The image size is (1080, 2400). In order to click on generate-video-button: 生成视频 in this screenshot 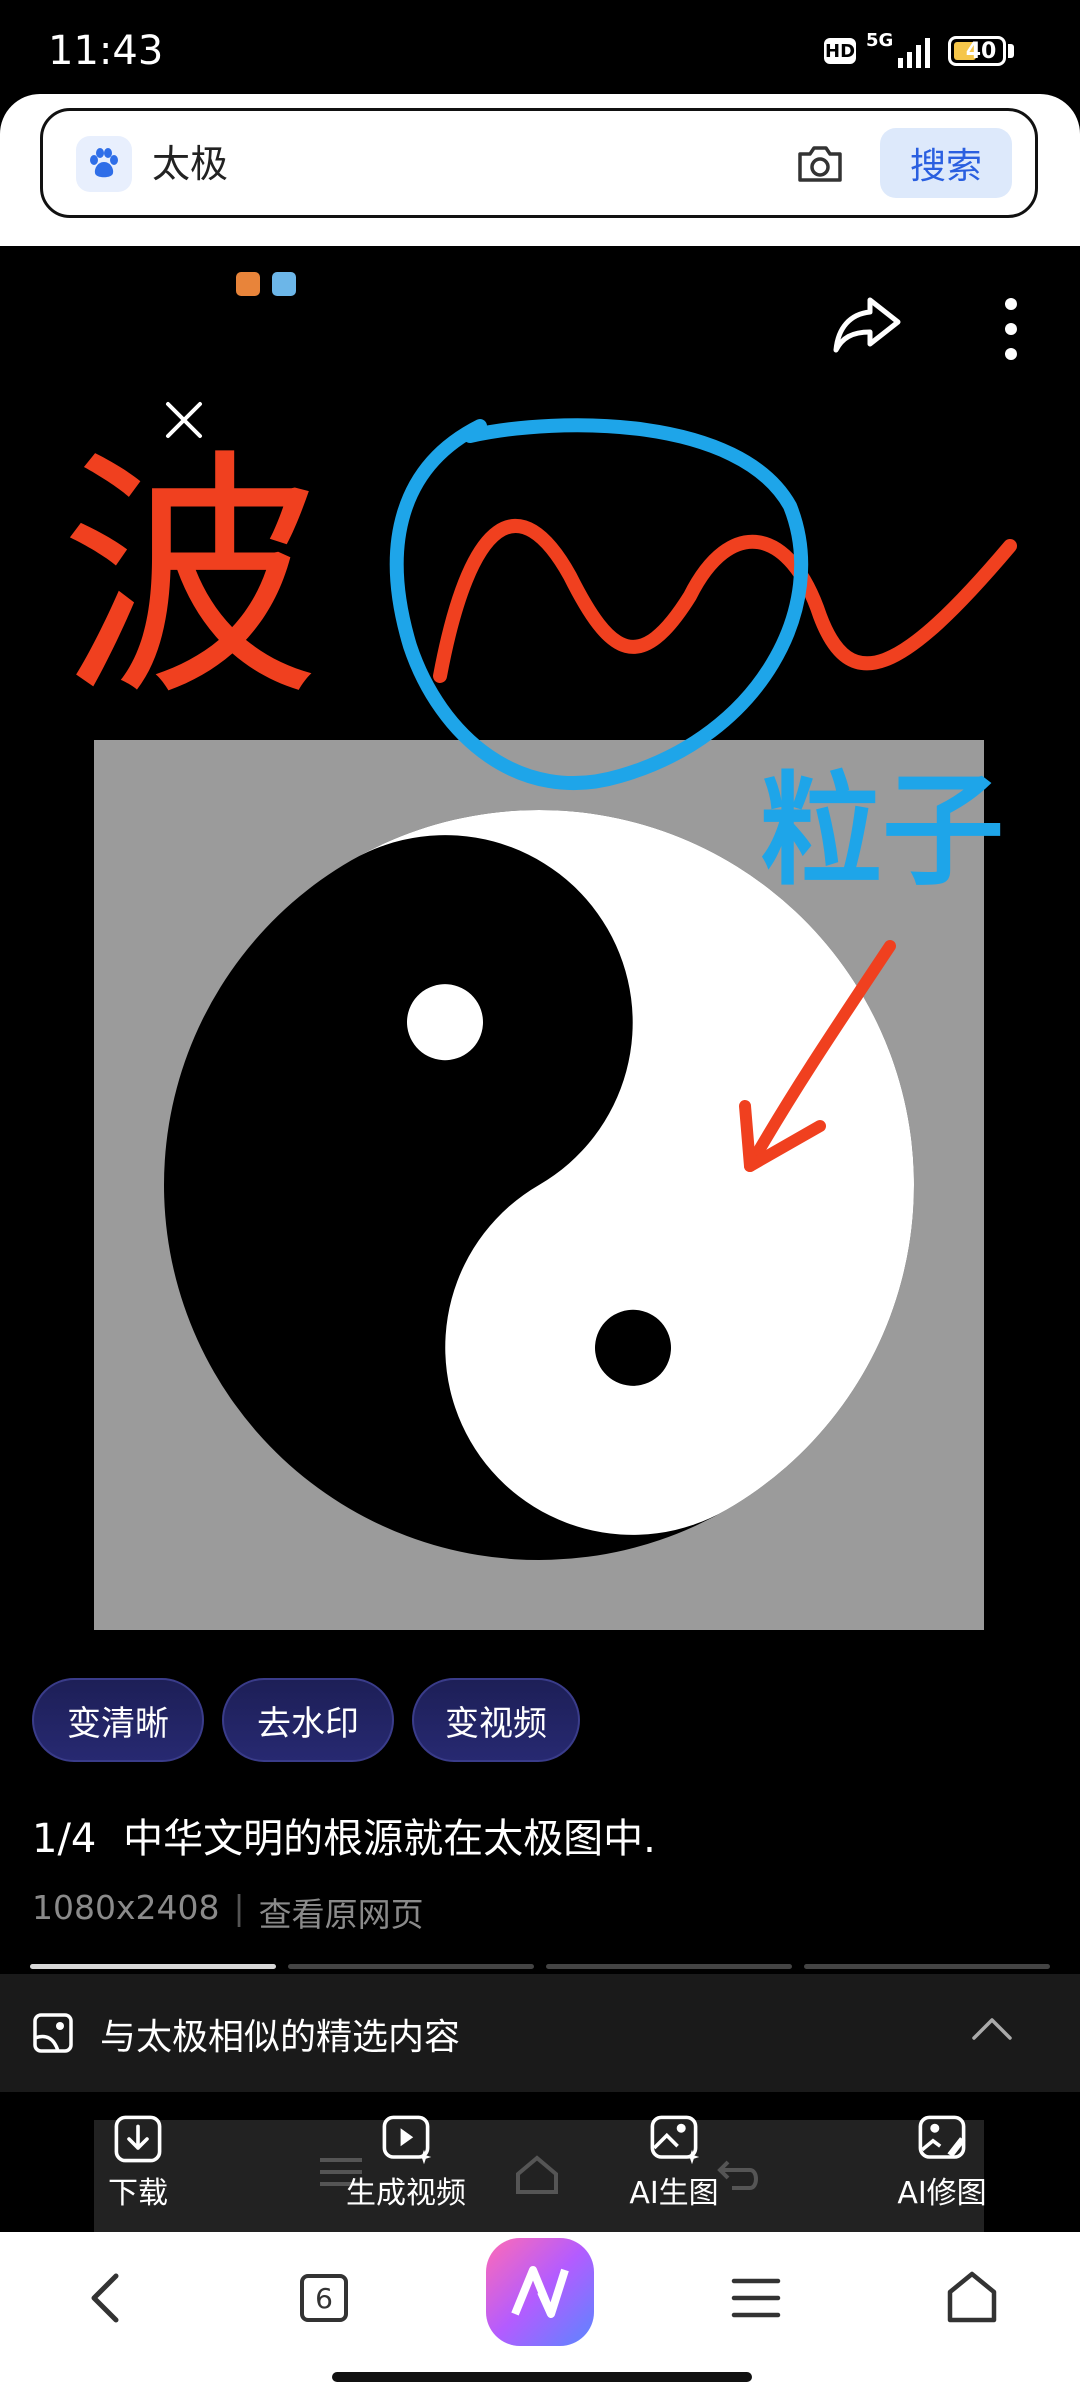, I will do `click(406, 2162)`.